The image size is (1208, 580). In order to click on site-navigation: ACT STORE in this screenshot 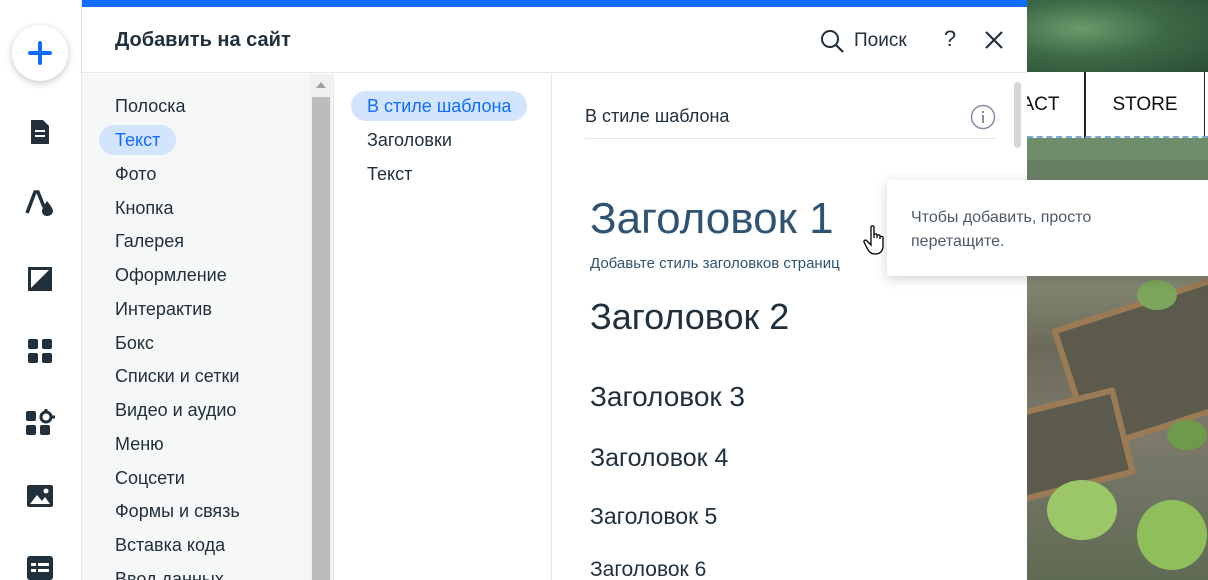, I will do `click(1117, 105)`.